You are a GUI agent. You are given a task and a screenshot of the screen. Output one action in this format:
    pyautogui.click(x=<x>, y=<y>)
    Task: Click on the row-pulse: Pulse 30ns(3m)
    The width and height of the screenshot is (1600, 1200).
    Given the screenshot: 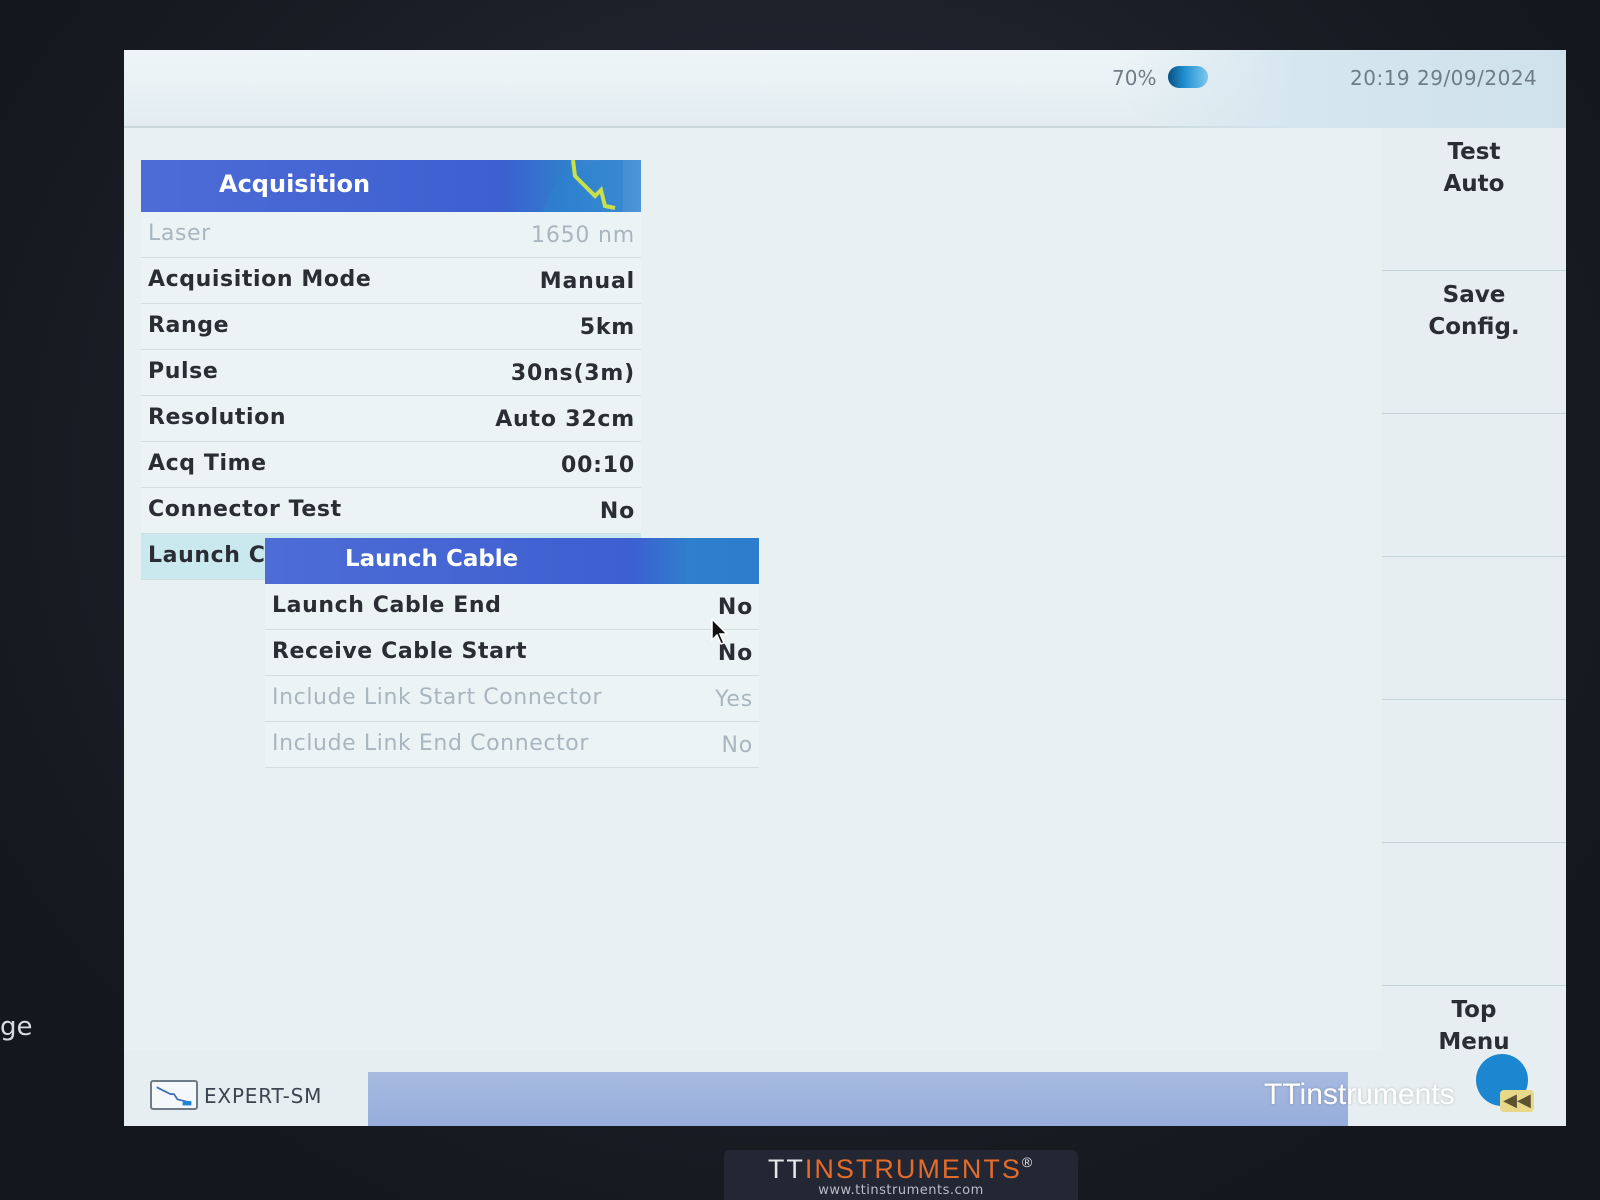 What is the action you would take?
    pyautogui.click(x=391, y=373)
    